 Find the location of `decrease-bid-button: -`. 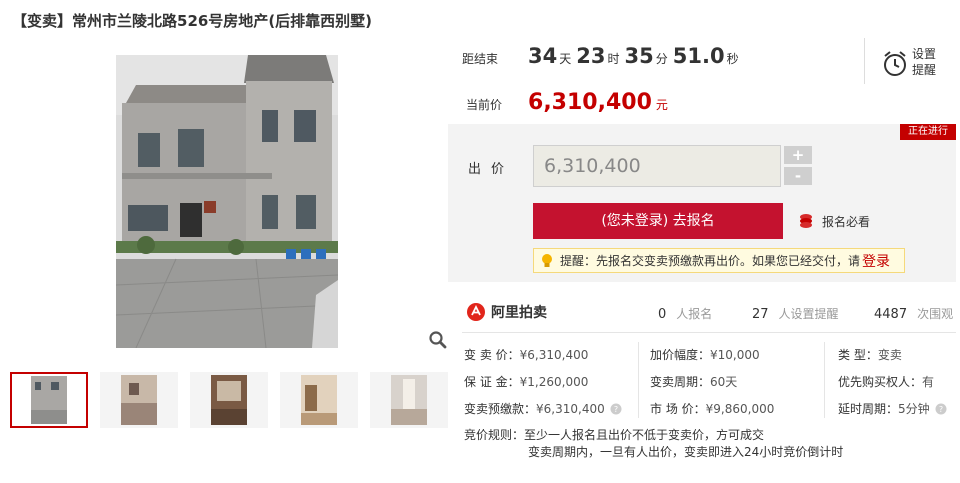

decrease-bid-button: - is located at coordinates (798, 176).